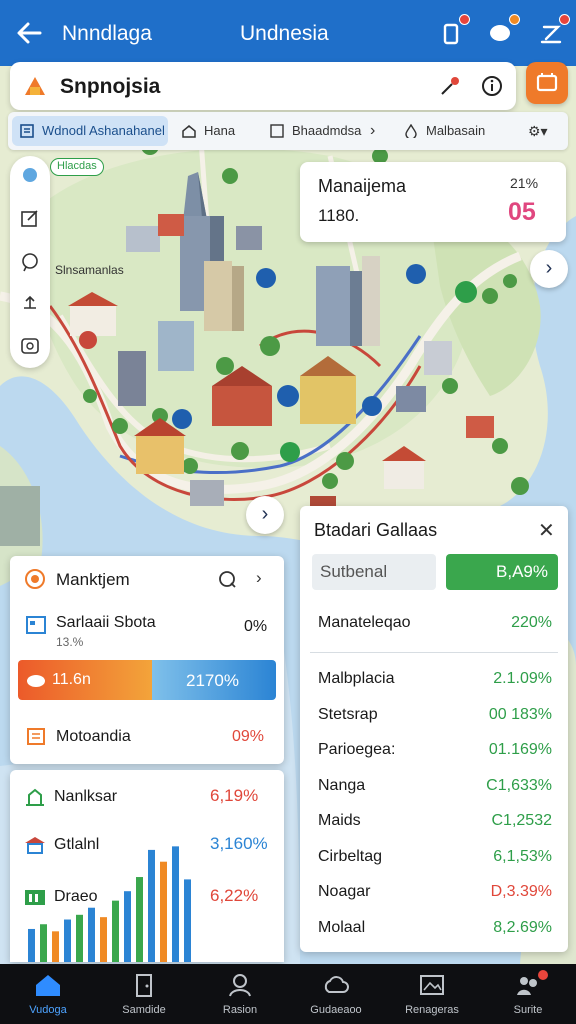 Image resolution: width=576 pixels, height=1024 pixels. I want to click on split-left-label: 11.6n, so click(71, 679).